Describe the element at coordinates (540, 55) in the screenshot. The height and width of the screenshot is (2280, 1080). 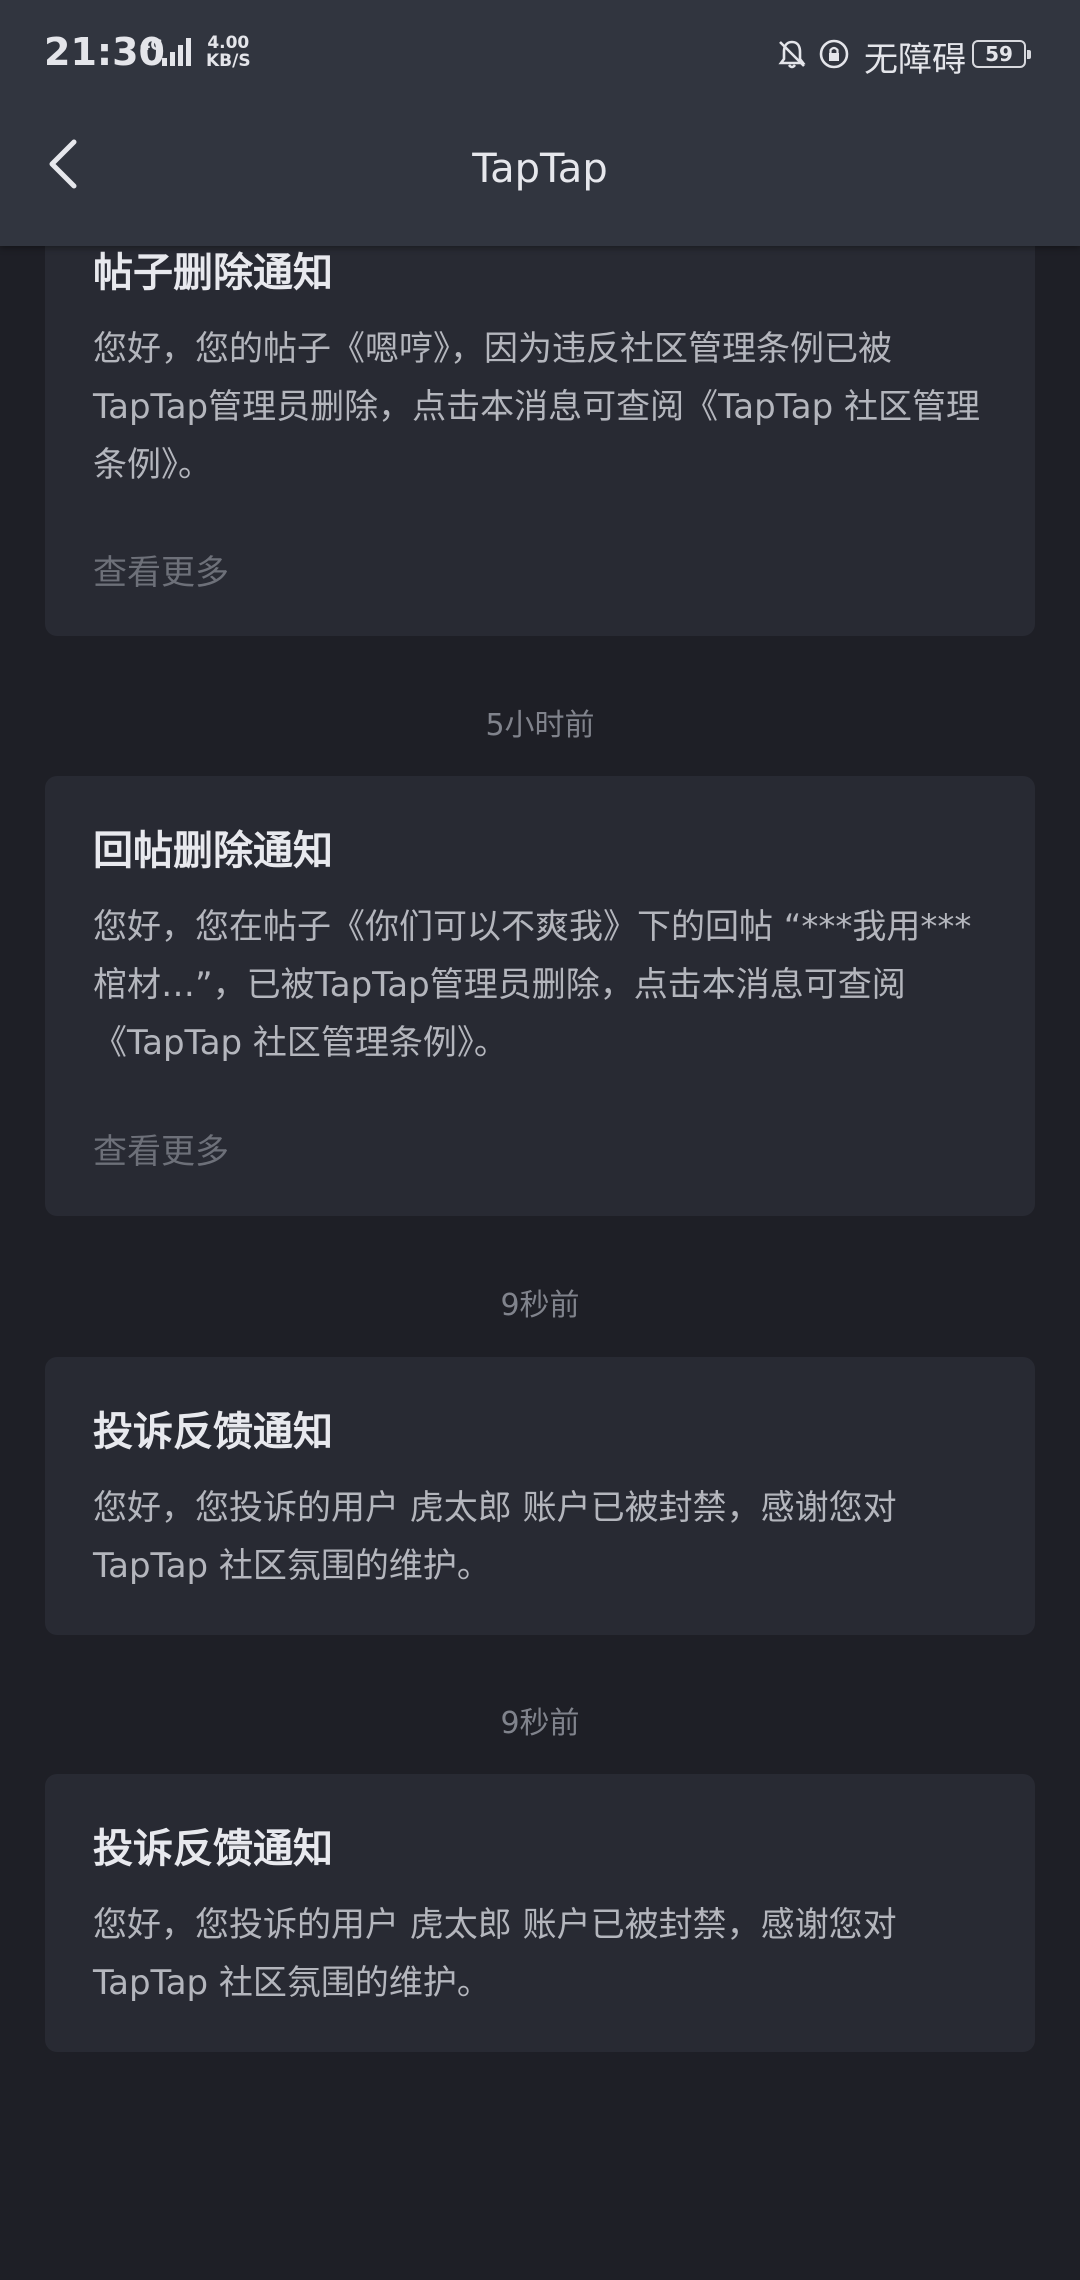
I see `status-bar: 21:30 4G 4.00 KB/S 无障碍 59` at that location.